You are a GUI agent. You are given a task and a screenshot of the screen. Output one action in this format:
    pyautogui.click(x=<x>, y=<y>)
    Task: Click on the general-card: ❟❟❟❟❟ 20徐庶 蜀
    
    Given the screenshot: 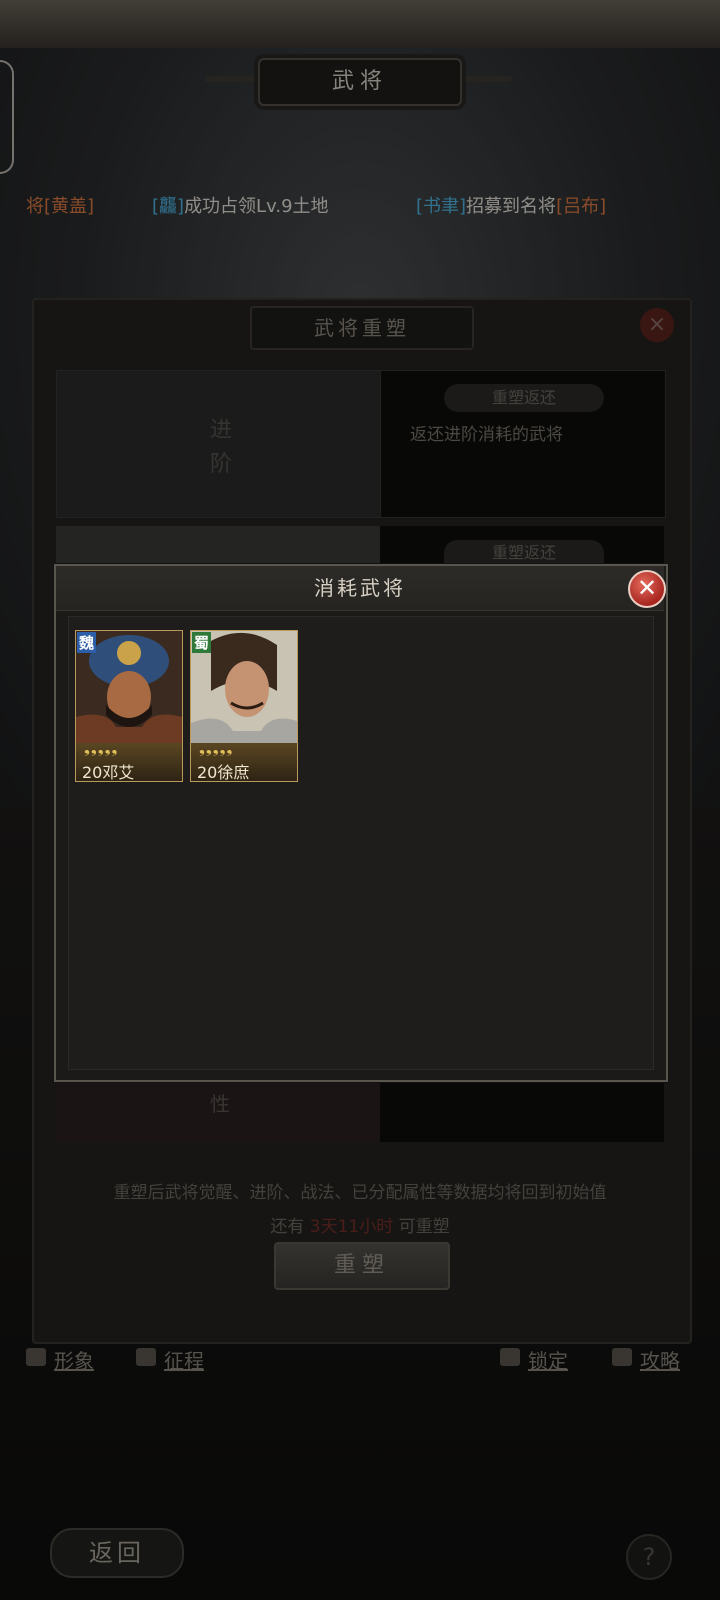 What is the action you would take?
    pyautogui.click(x=244, y=706)
    